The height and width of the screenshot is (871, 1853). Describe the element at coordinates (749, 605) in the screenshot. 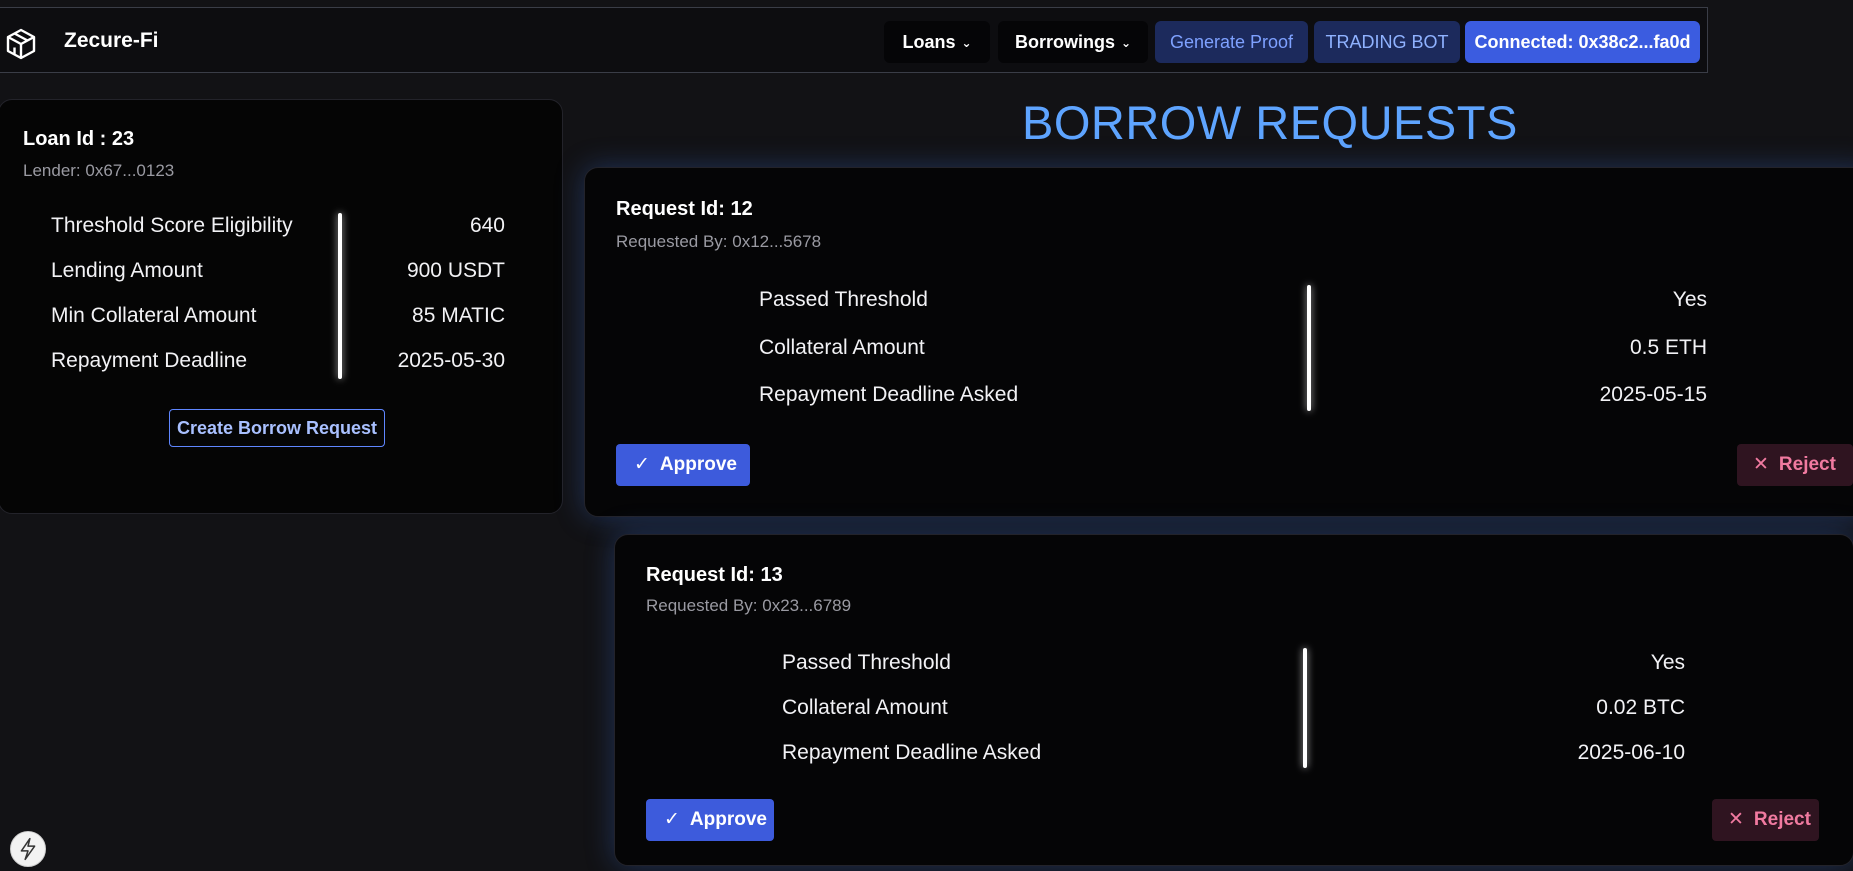

I see `requested-by-address: Requested By: 0x23...6789` at that location.